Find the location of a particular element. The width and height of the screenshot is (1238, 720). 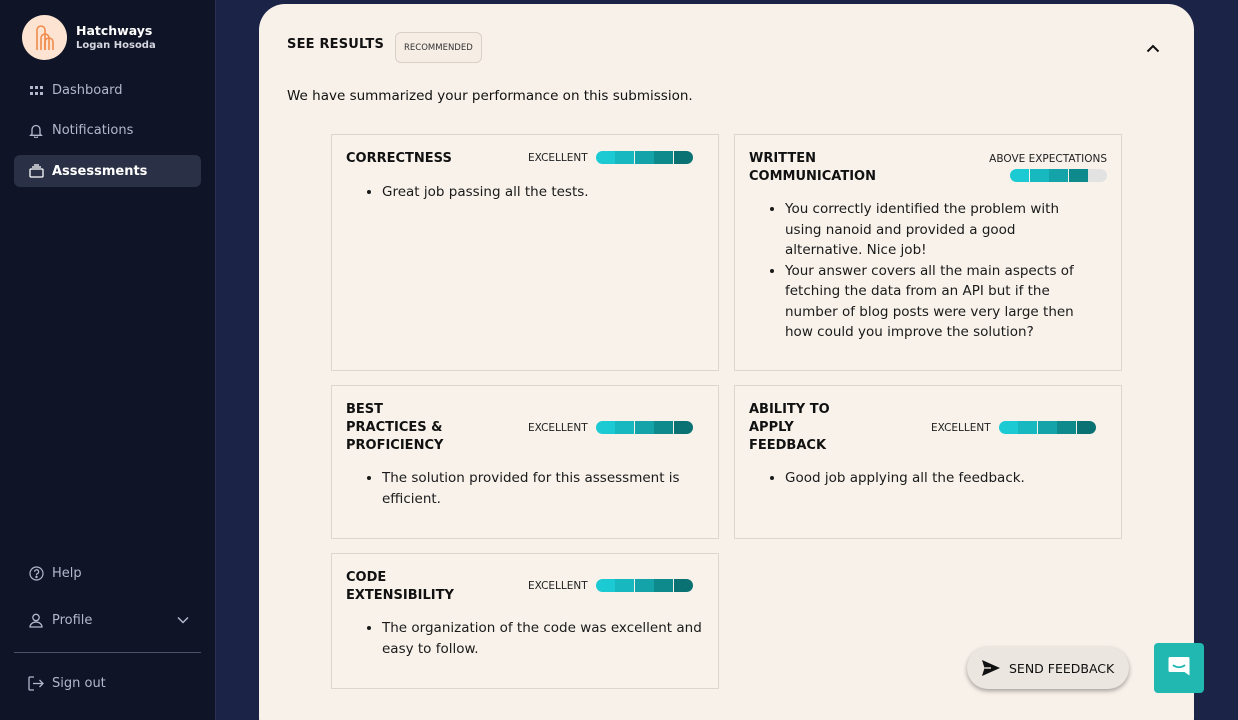

sidebar-item-label: Help is located at coordinates (67, 573).